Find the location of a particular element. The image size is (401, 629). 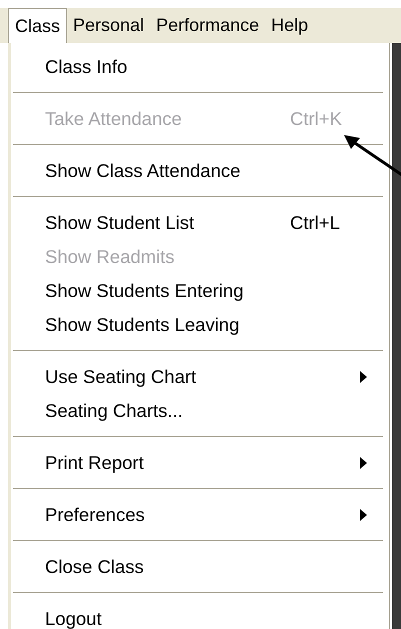

menu-item: Show Class Attendance is located at coordinates (200, 171).